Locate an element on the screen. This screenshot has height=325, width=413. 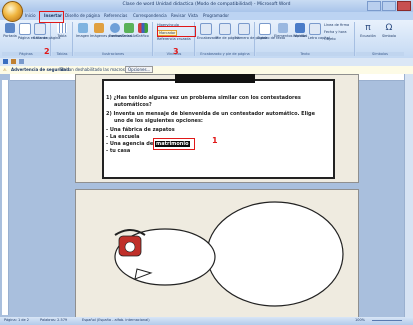
numero-pagina-button: Número de página is located at coordinates (251, 31).